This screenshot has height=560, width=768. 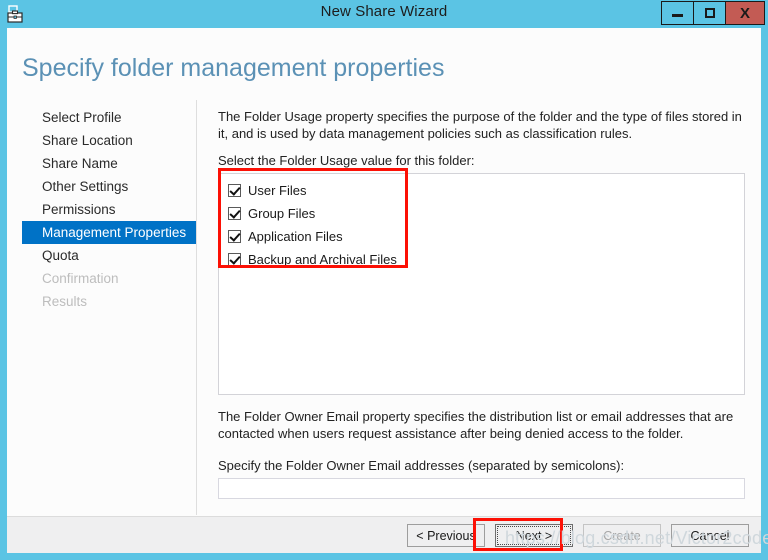 What do you see at coordinates (102, 117) in the screenshot?
I see `sidebar-item-select-profile: Select Profile` at bounding box center [102, 117].